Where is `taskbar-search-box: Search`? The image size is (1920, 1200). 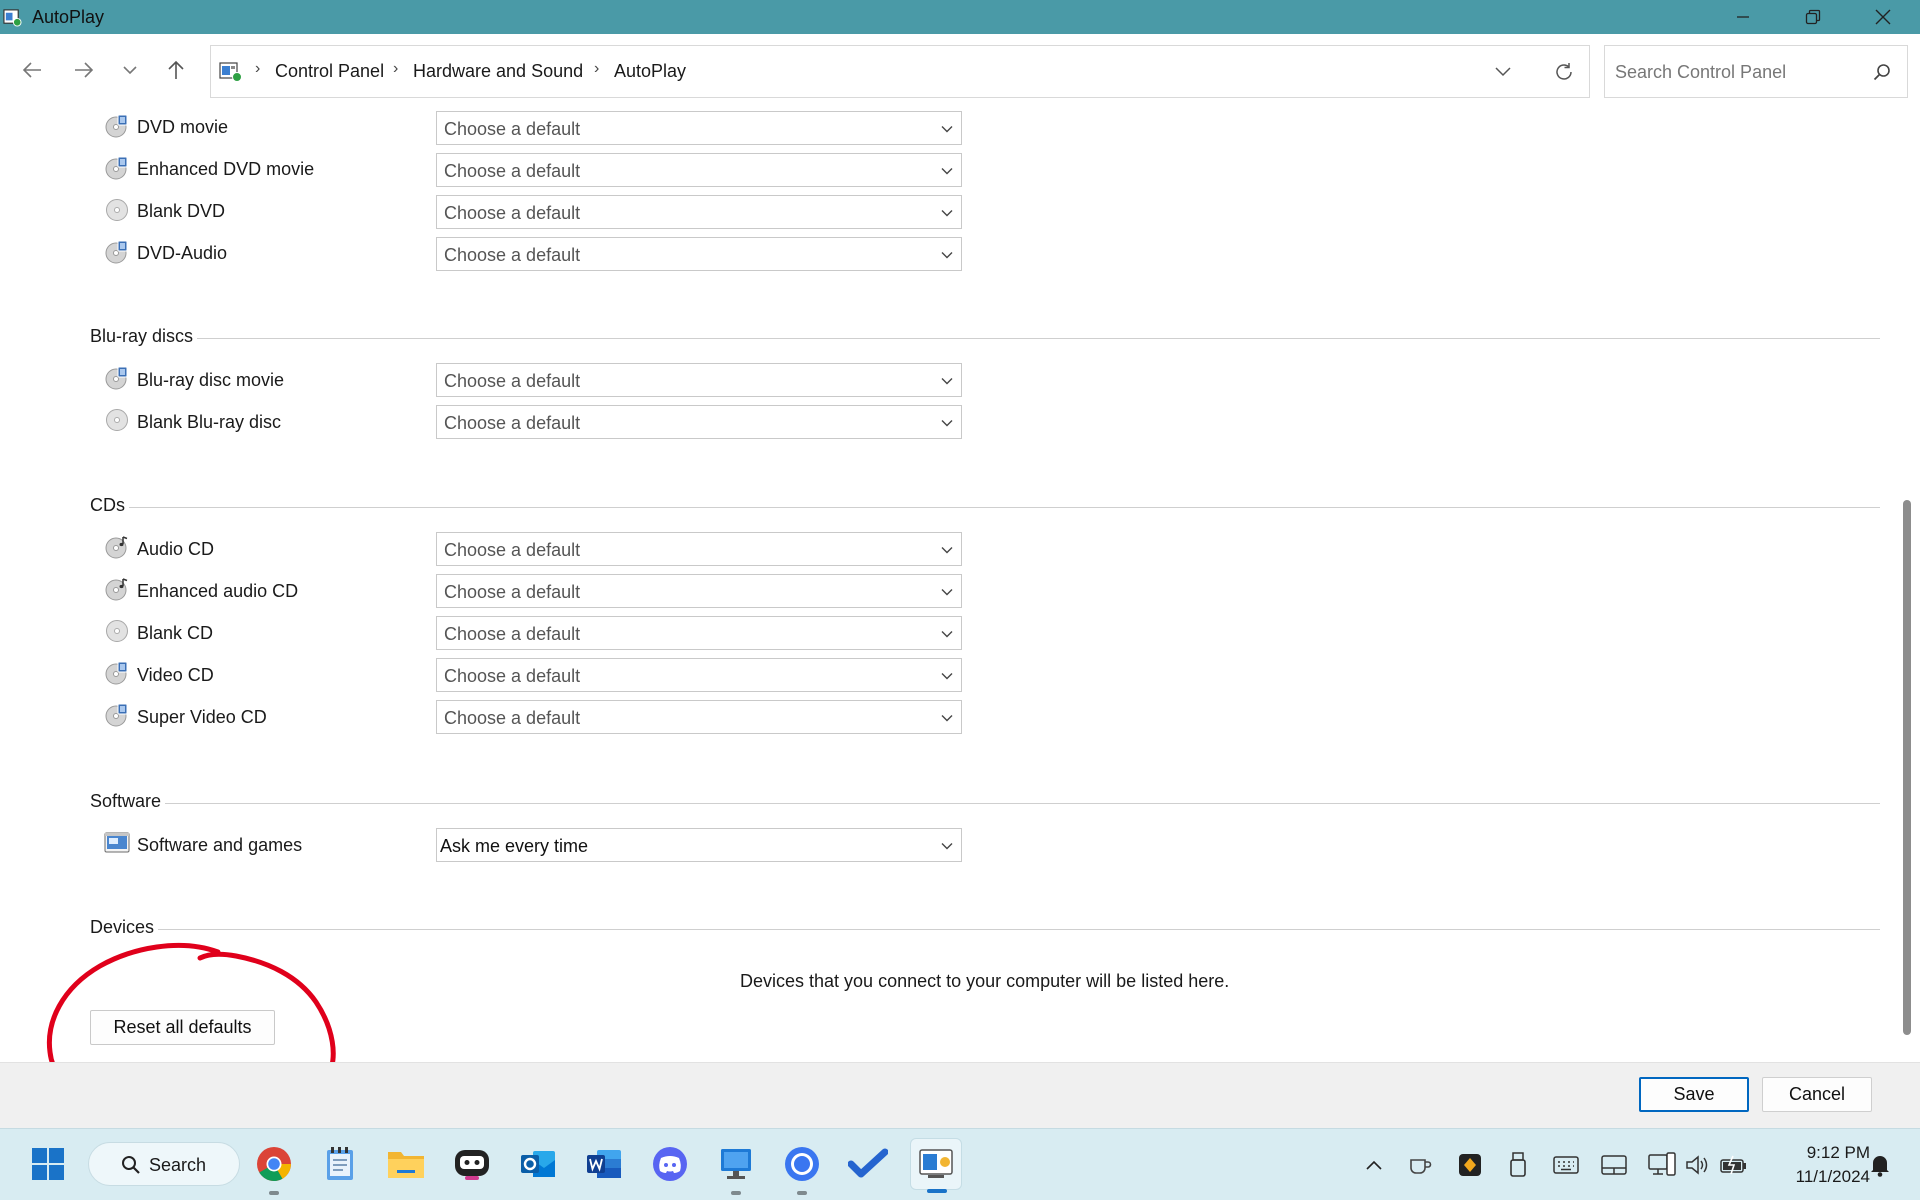
taskbar-search-box: Search is located at coordinates (164, 1164).